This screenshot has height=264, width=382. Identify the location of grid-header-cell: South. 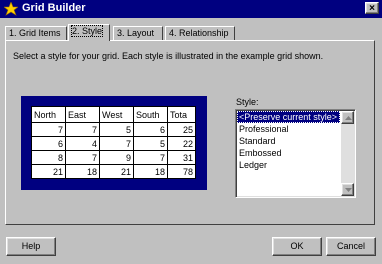
(150, 114).